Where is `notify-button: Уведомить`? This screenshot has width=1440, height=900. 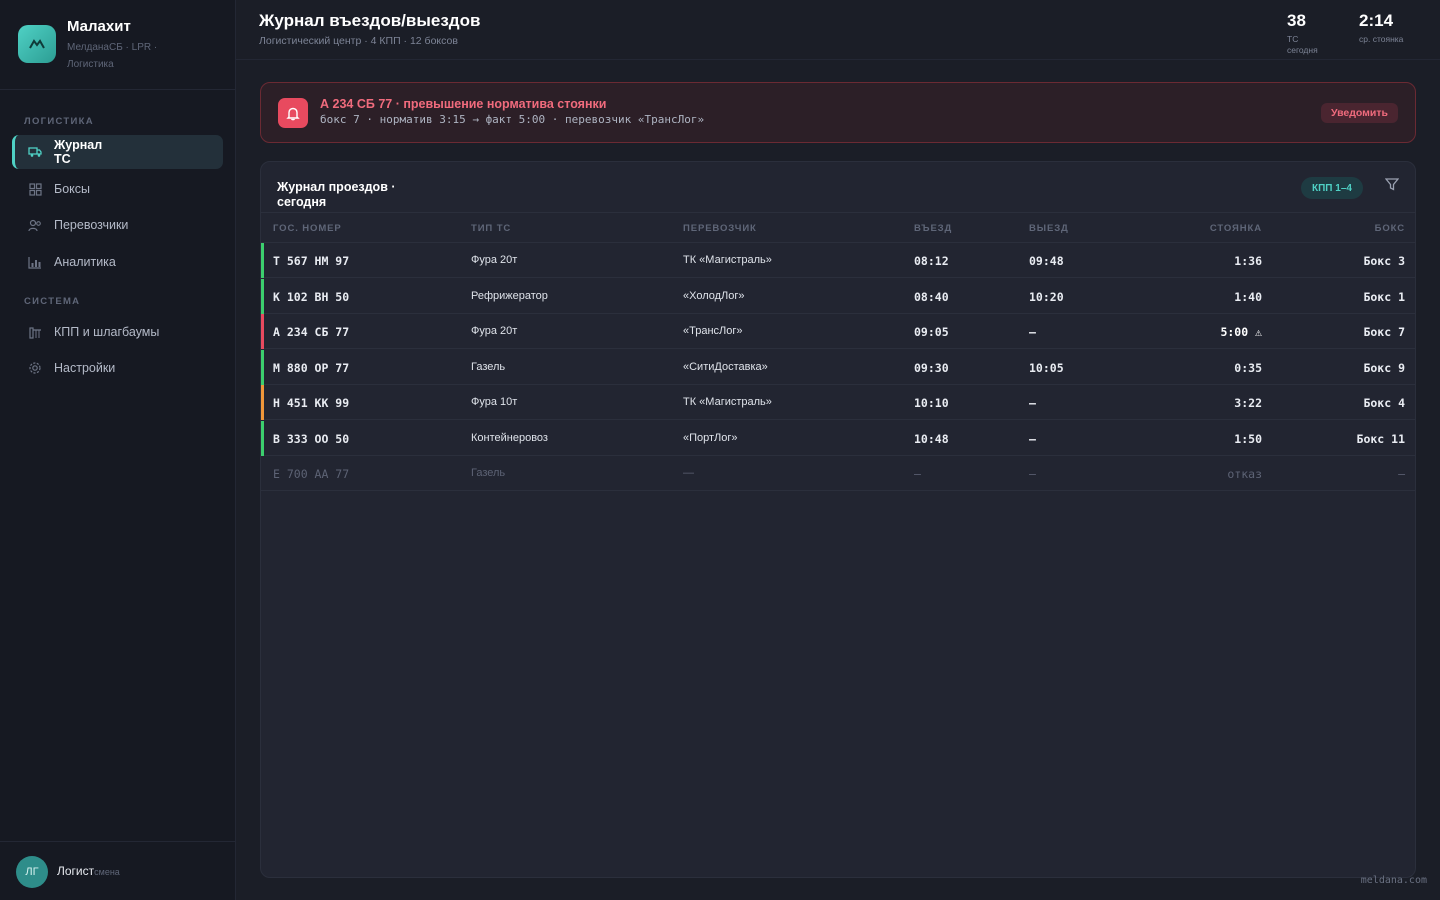 notify-button: Уведомить is located at coordinates (1359, 113).